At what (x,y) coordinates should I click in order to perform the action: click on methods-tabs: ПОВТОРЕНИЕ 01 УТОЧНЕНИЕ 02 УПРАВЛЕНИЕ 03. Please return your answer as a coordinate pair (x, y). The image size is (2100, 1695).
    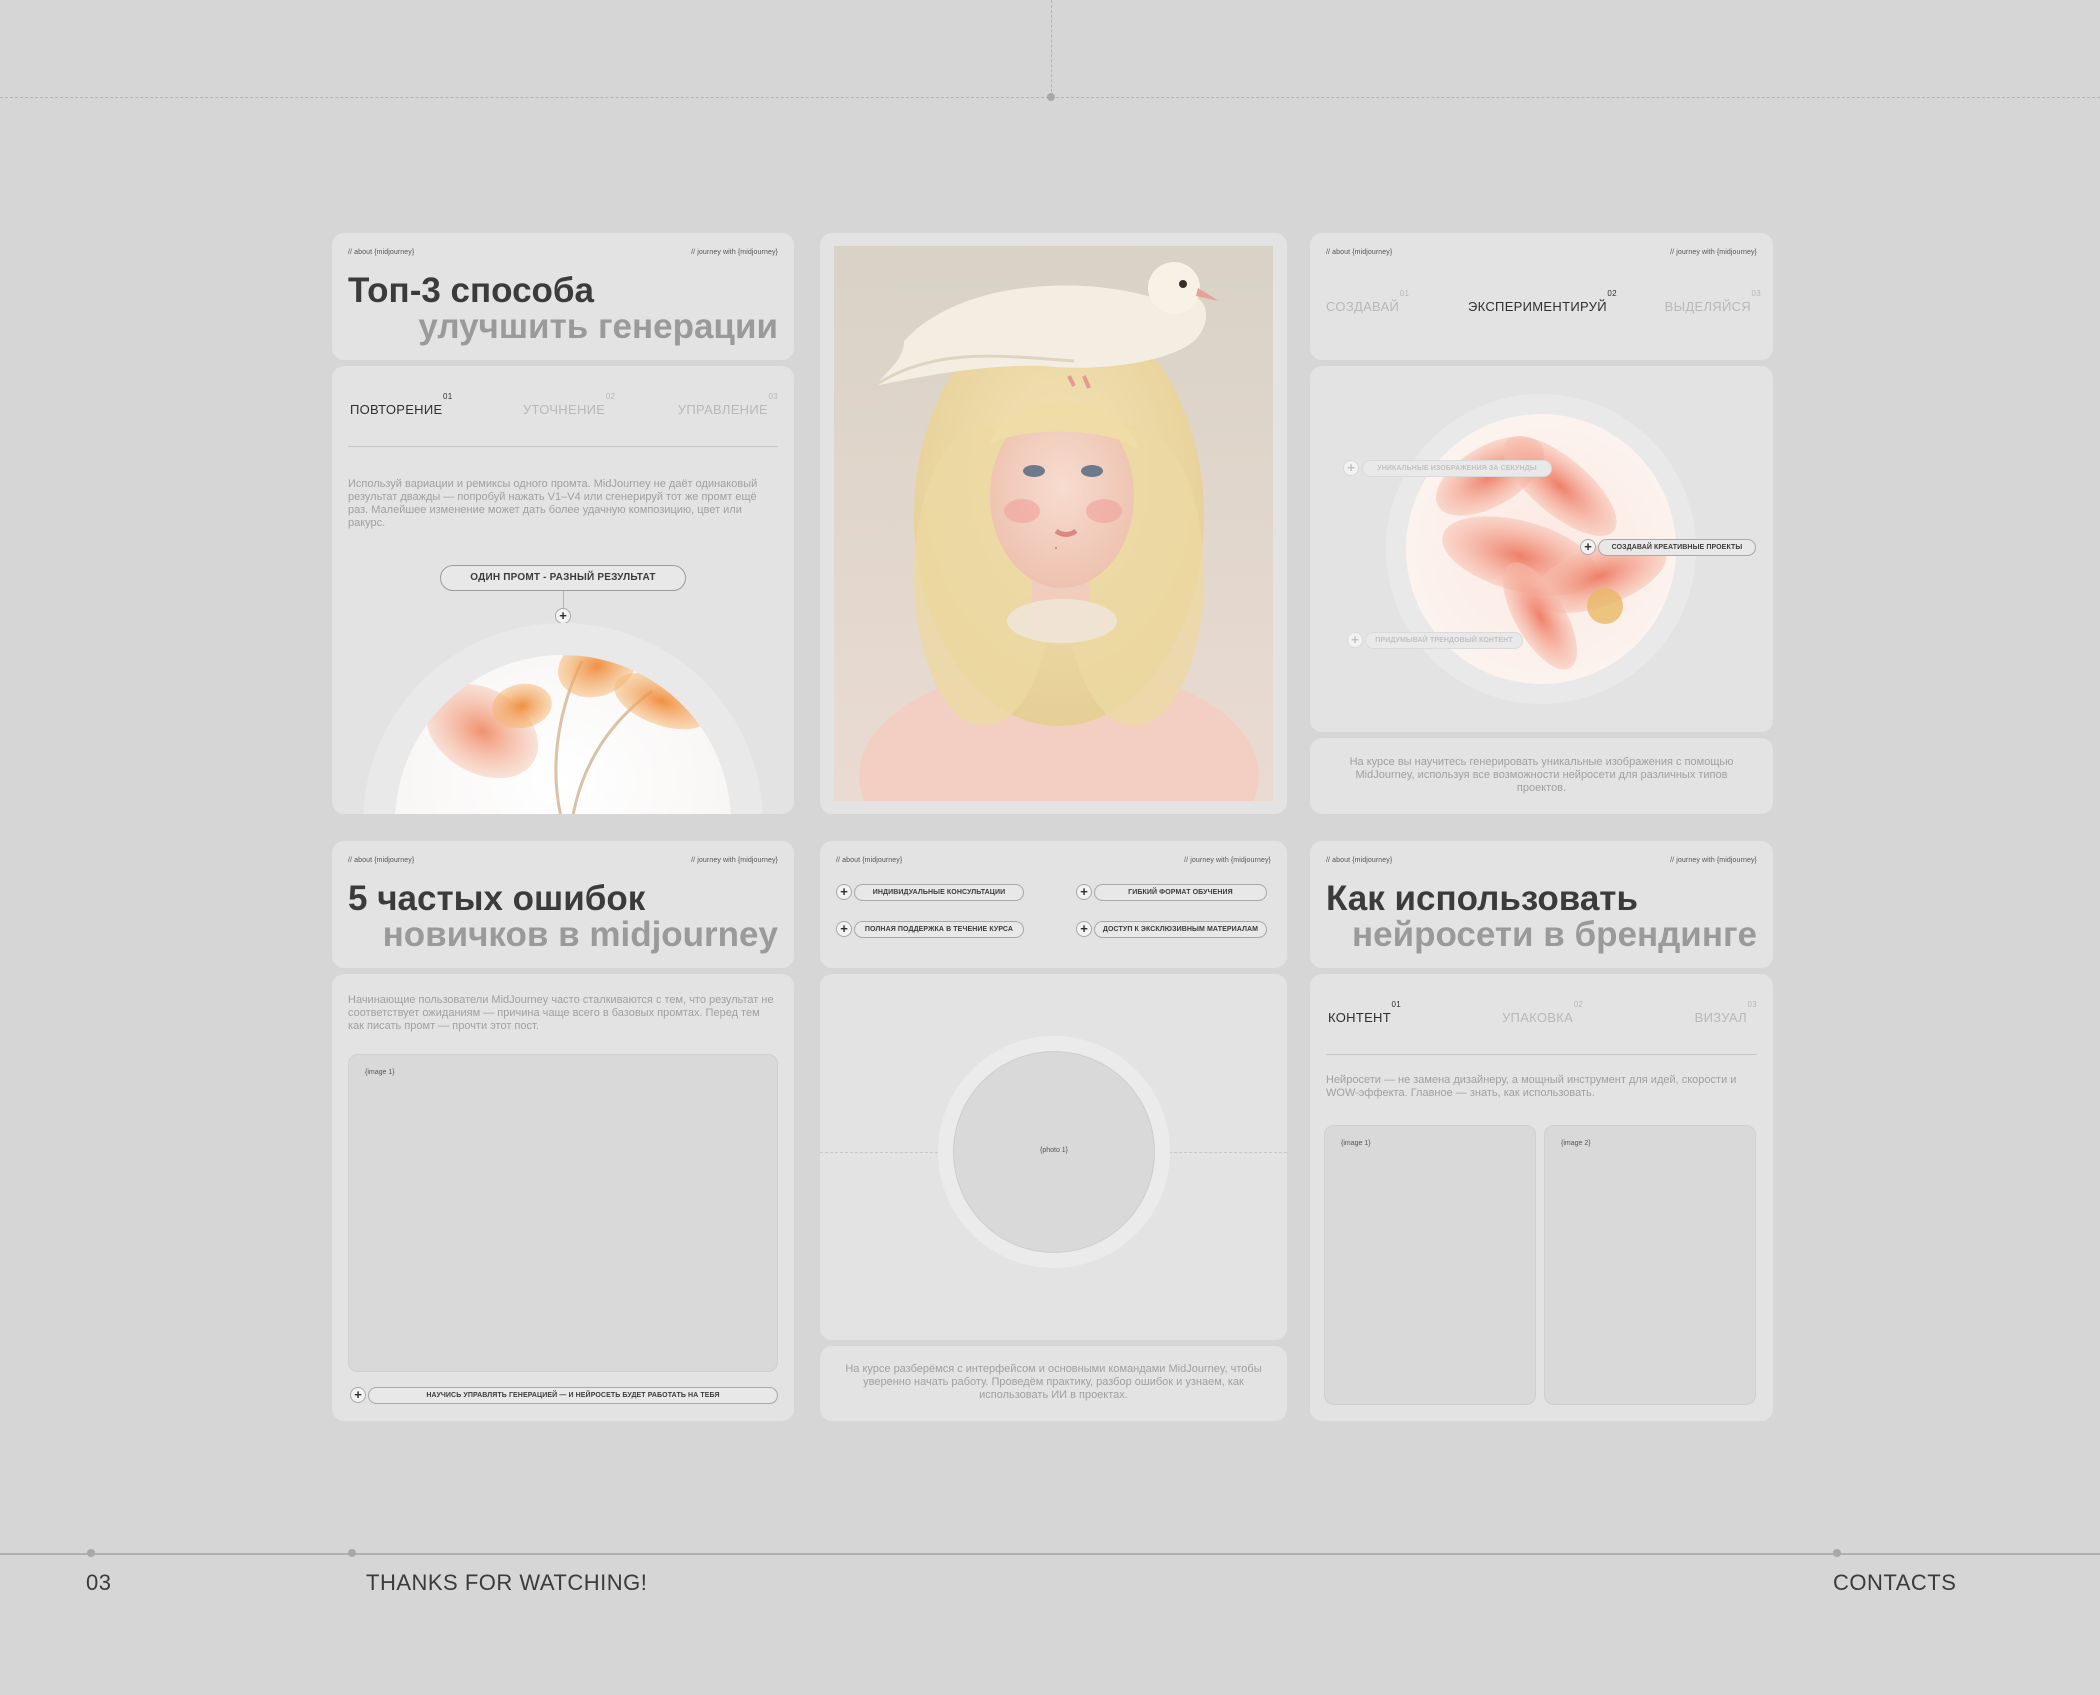
    Looking at the image, I should click on (563, 412).